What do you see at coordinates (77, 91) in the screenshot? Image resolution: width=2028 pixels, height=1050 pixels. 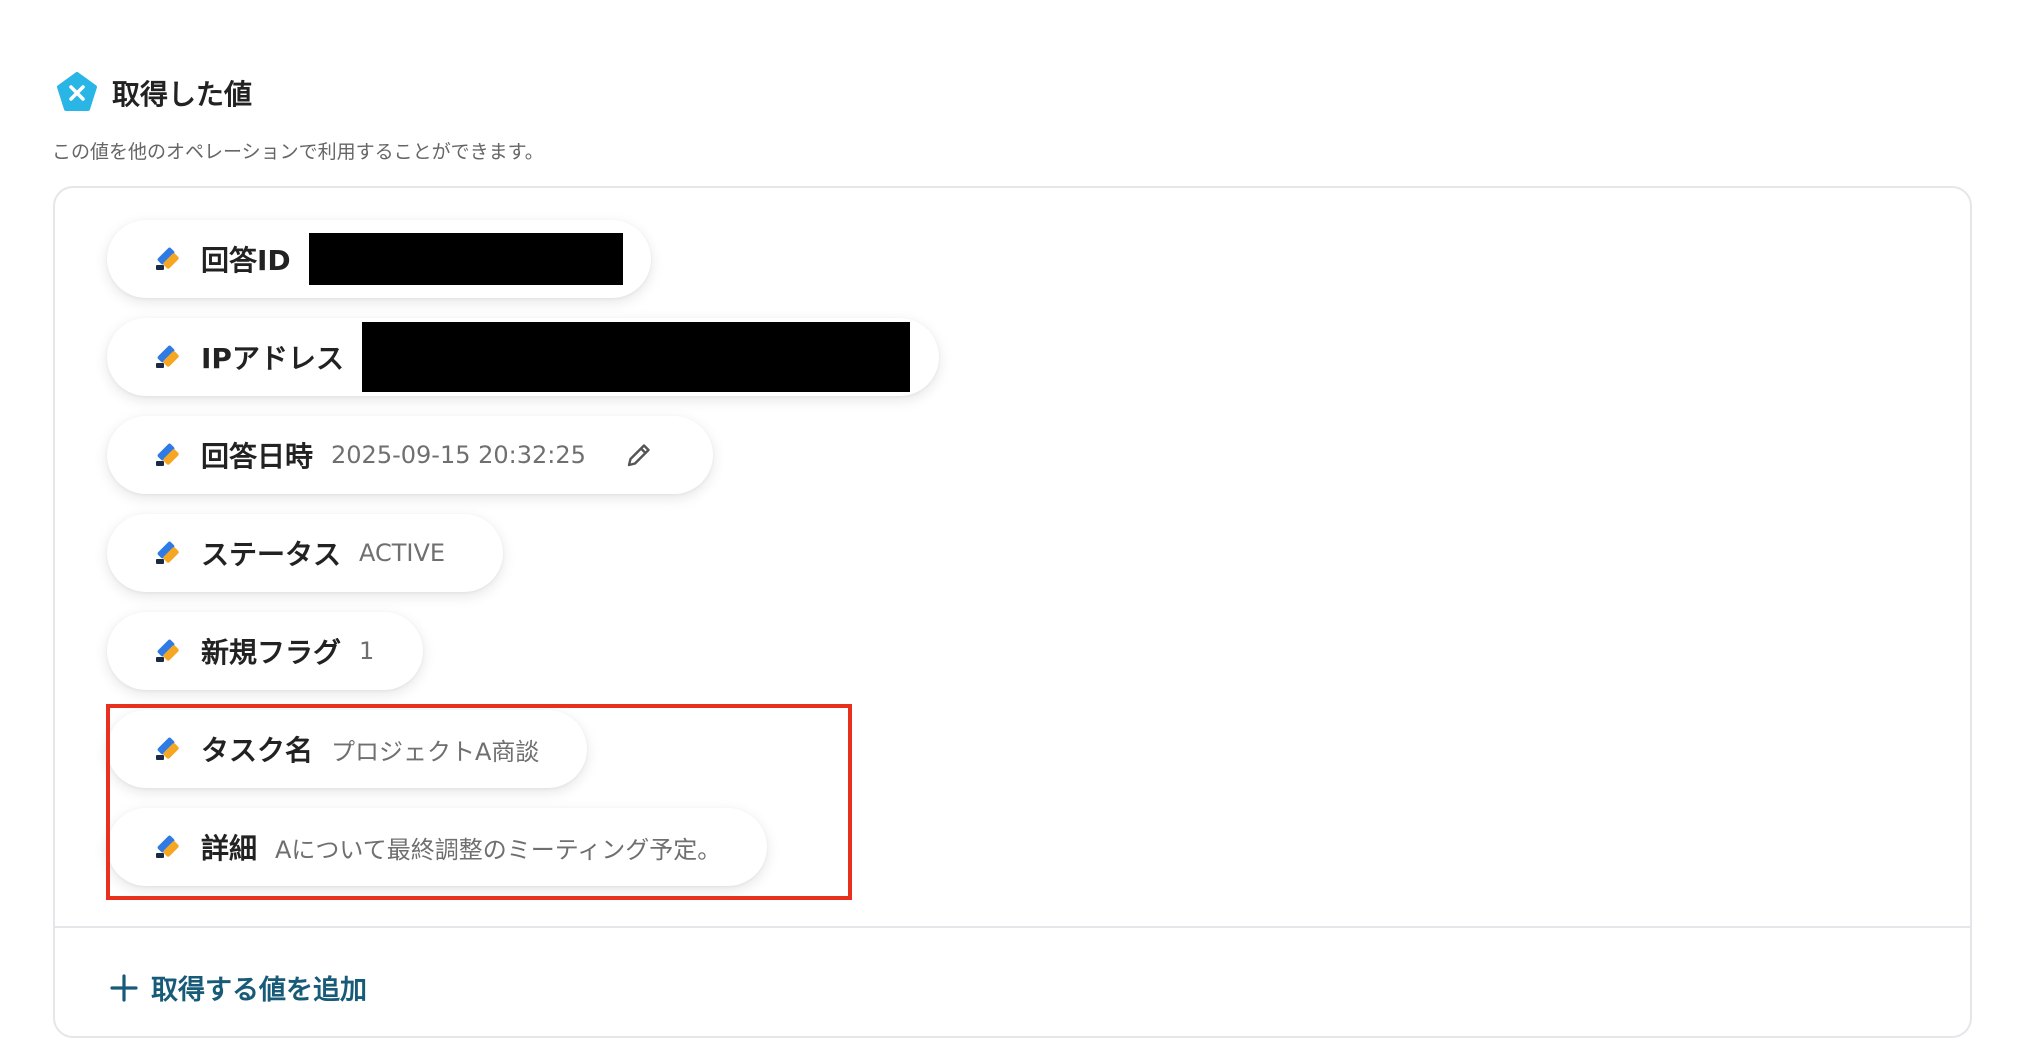 I see `variable-x-icon` at bounding box center [77, 91].